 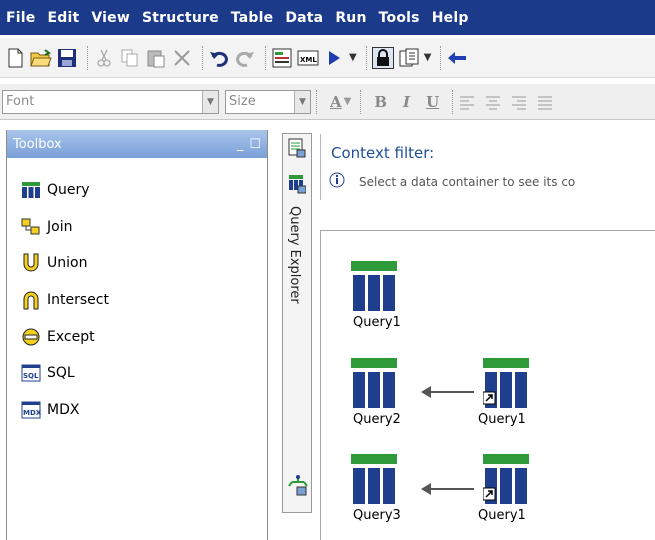 What do you see at coordinates (67, 58) in the screenshot?
I see `save-icon` at bounding box center [67, 58].